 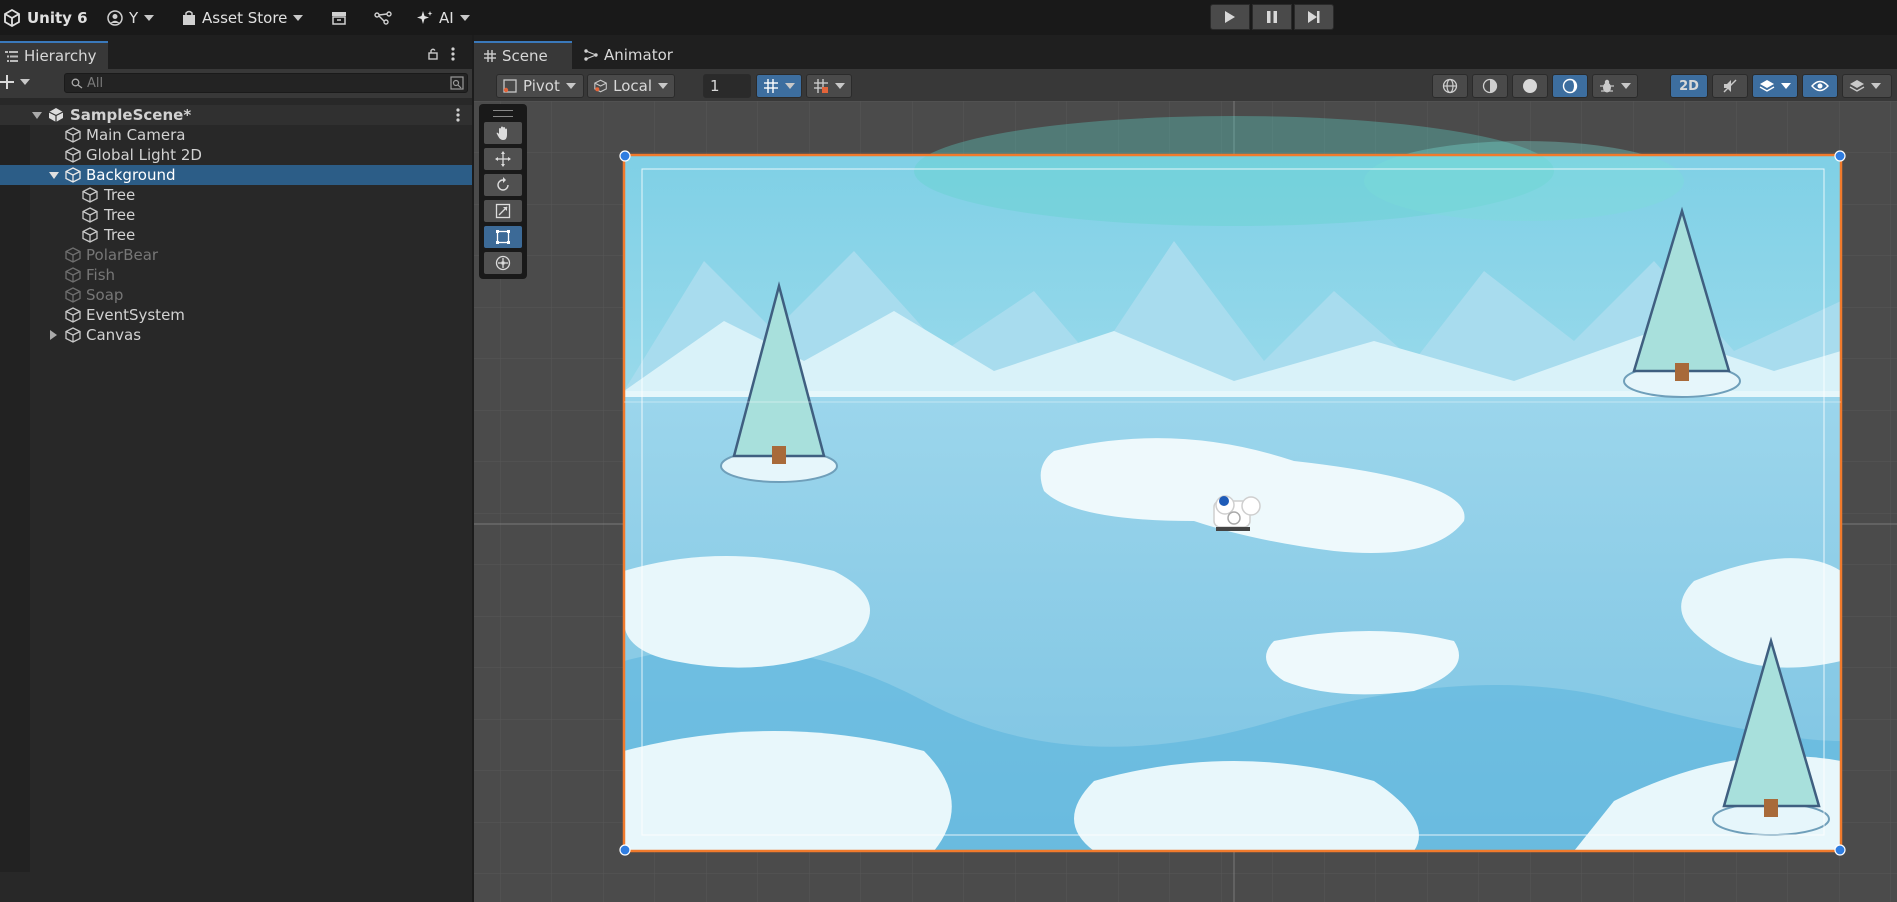 What do you see at coordinates (136, 135) in the screenshot?
I see `hierarchy-item-label: Main Camera` at bounding box center [136, 135].